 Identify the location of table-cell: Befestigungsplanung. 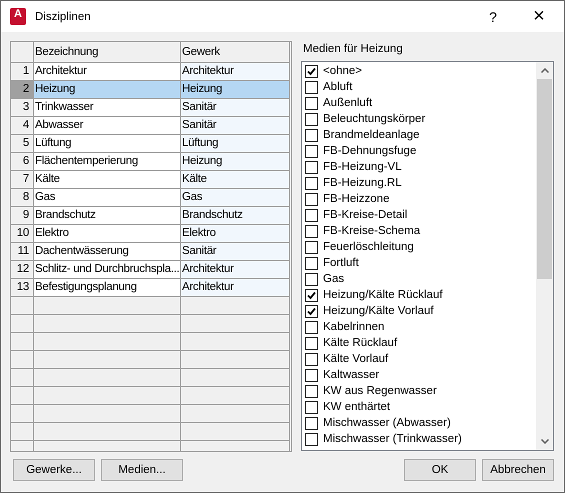
(107, 288).